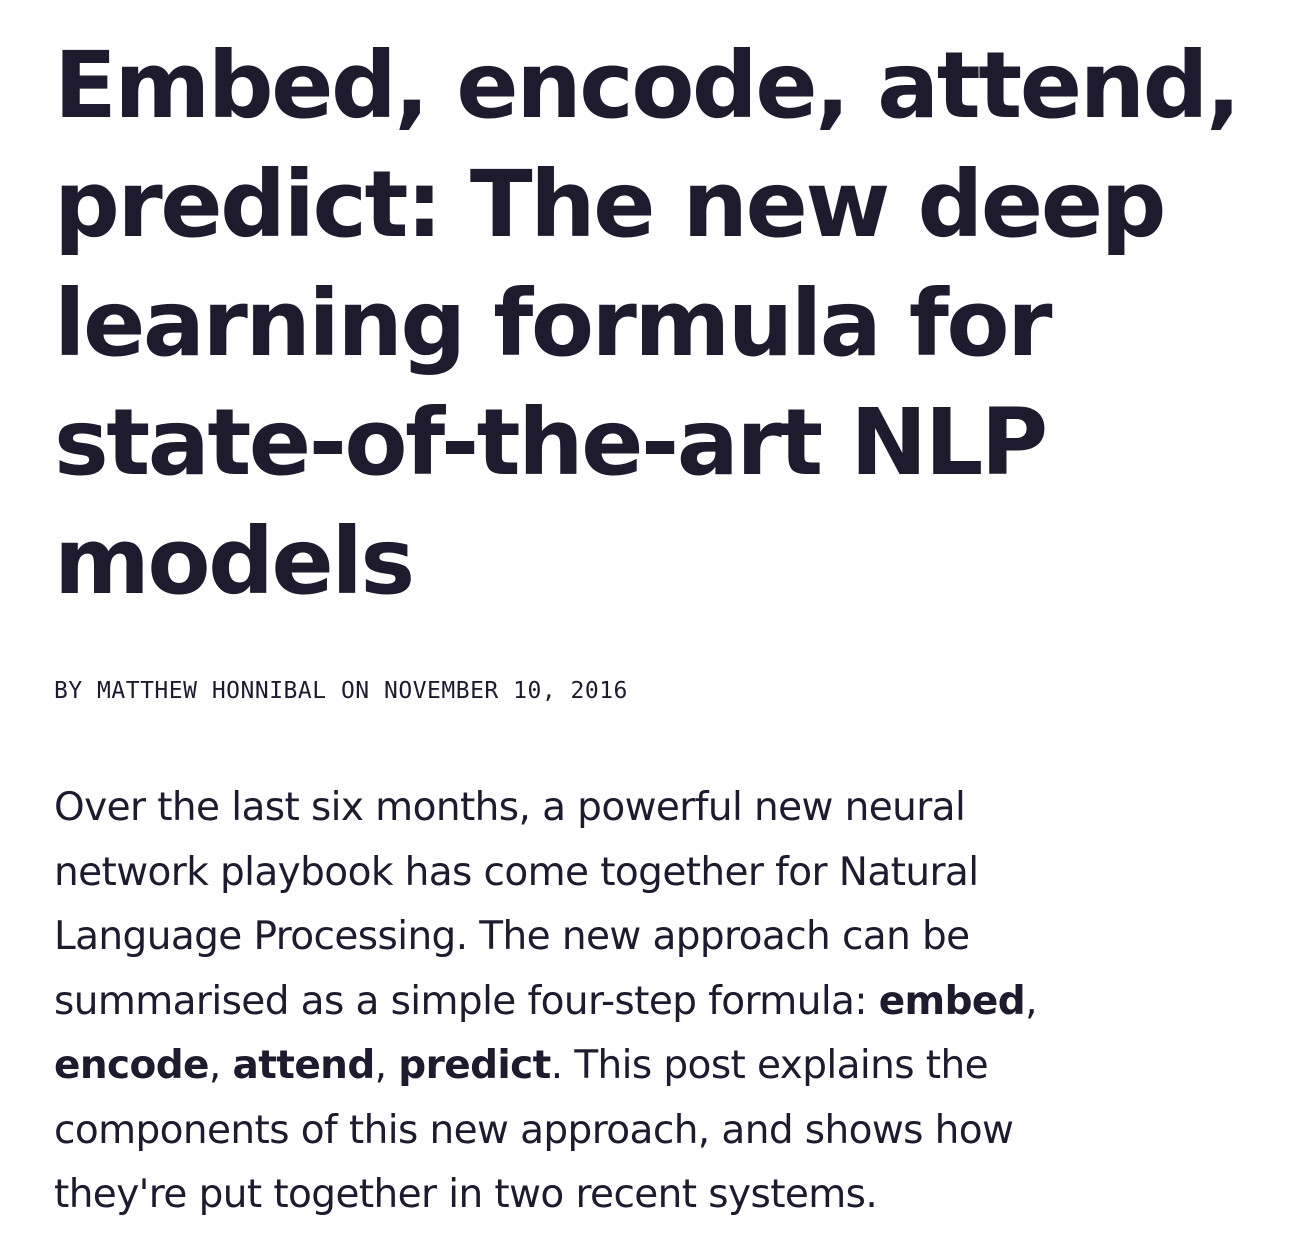 This screenshot has height=1260, width=1308. What do you see at coordinates (610, 204) in the screenshot?
I see `title-line: predict: The new deep` at bounding box center [610, 204].